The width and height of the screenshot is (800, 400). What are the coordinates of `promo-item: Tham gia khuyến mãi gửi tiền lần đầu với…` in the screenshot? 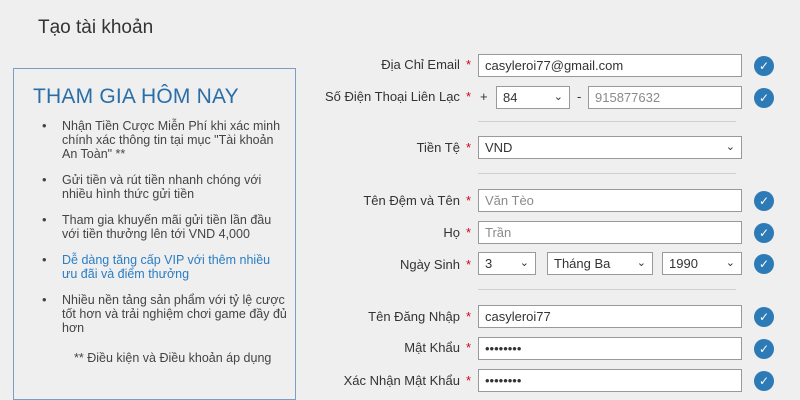 It's located at (164, 227).